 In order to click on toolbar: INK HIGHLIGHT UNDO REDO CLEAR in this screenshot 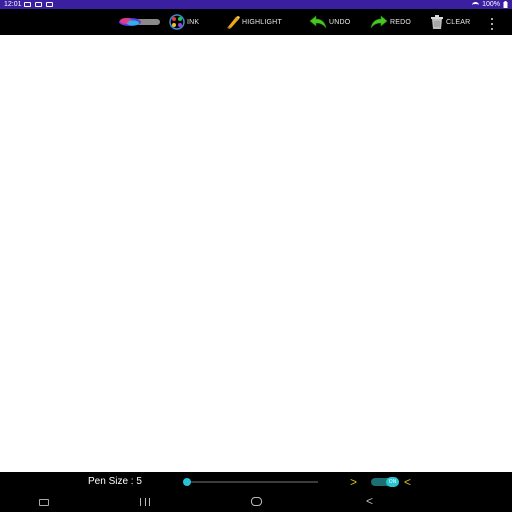, I will do `click(256, 22)`.